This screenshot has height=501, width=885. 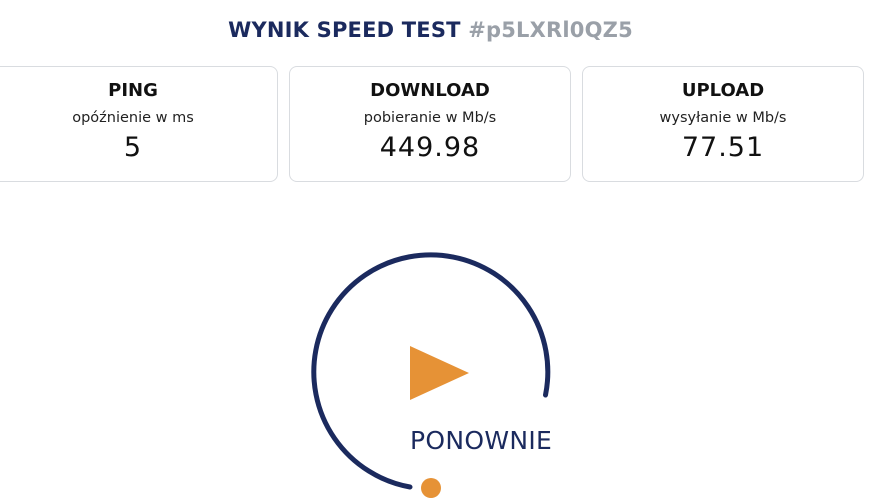 I want to click on progress-dot, so click(x=431, y=488).